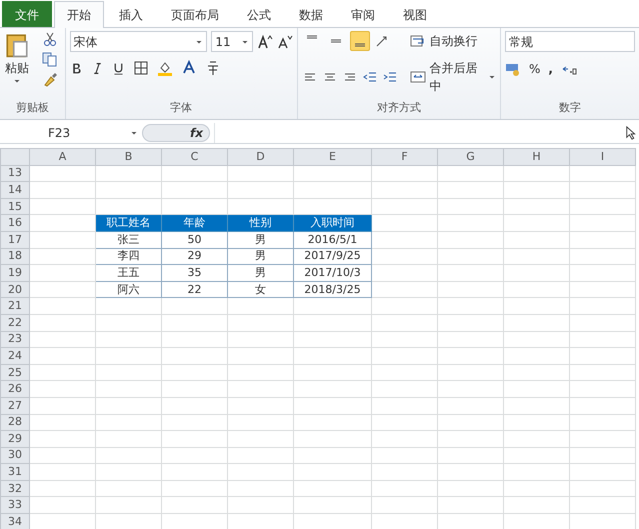 The image size is (639, 529). What do you see at coordinates (15, 206) in the screenshot?
I see `row-header: 15` at bounding box center [15, 206].